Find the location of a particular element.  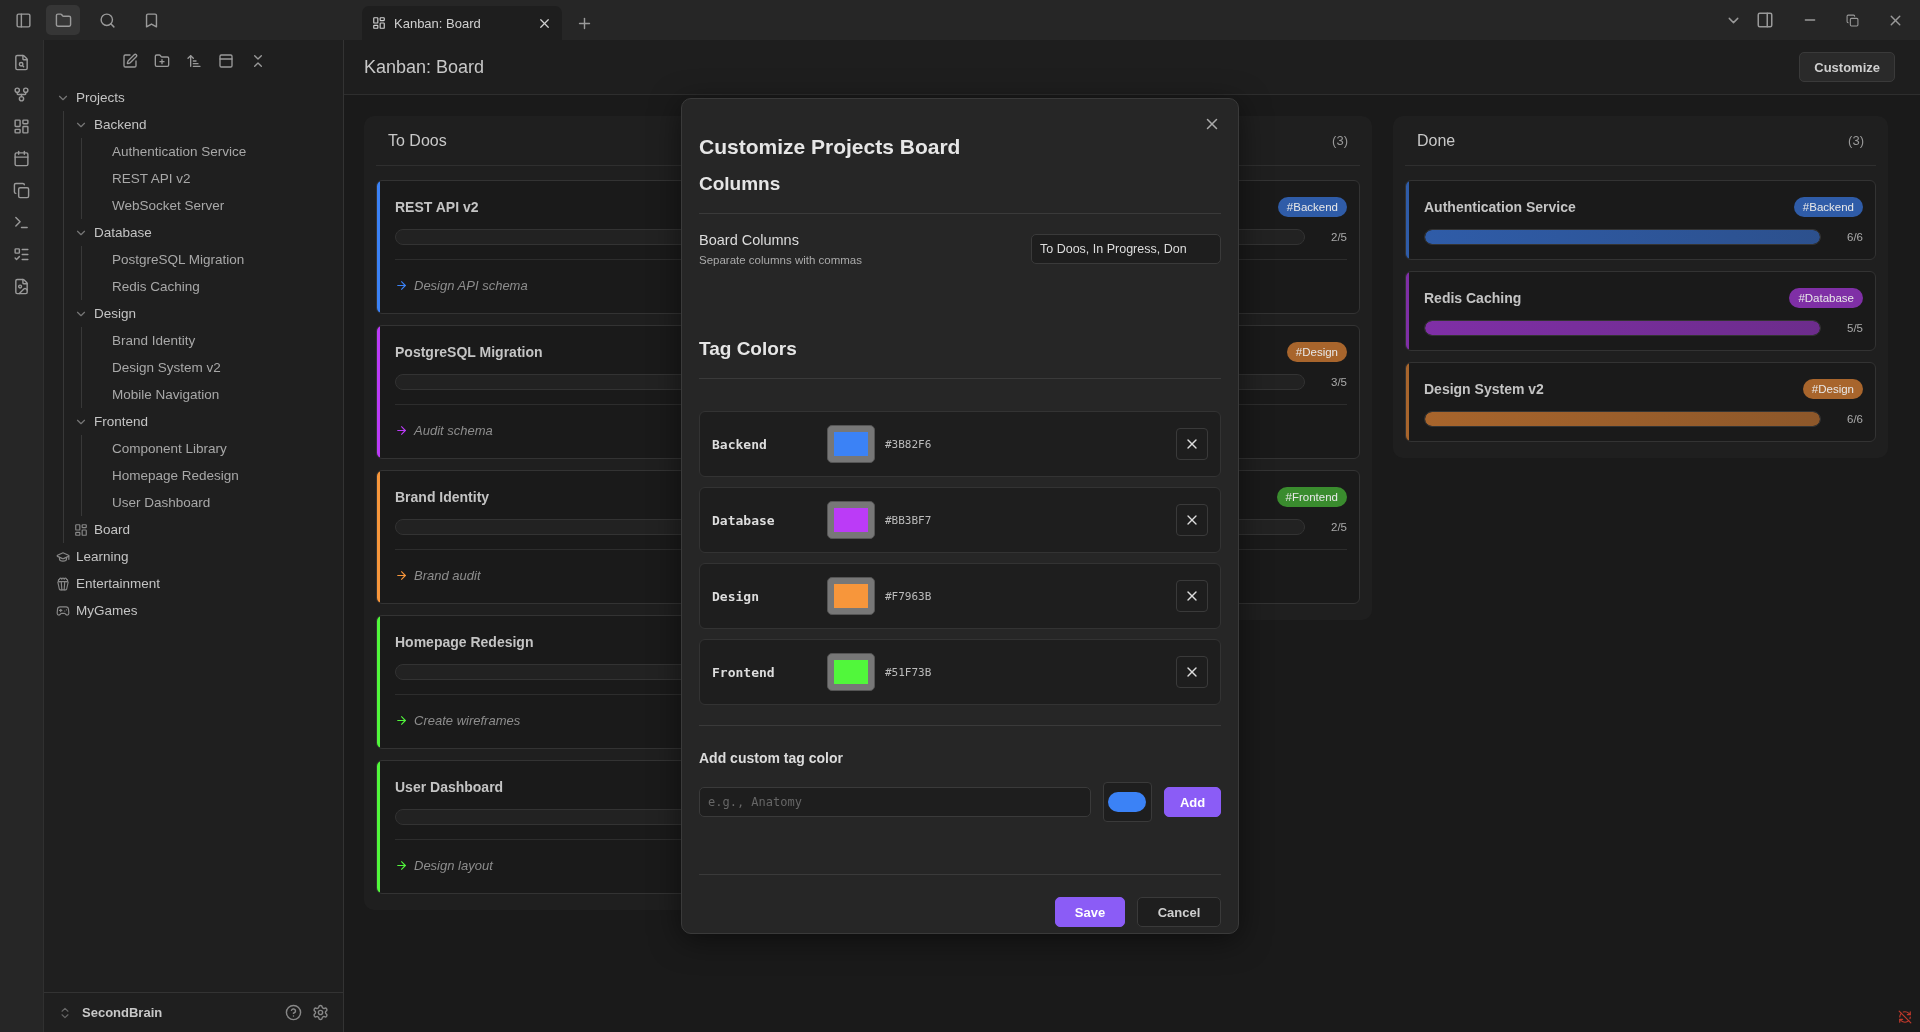

tag-name: Database is located at coordinates (744, 520).